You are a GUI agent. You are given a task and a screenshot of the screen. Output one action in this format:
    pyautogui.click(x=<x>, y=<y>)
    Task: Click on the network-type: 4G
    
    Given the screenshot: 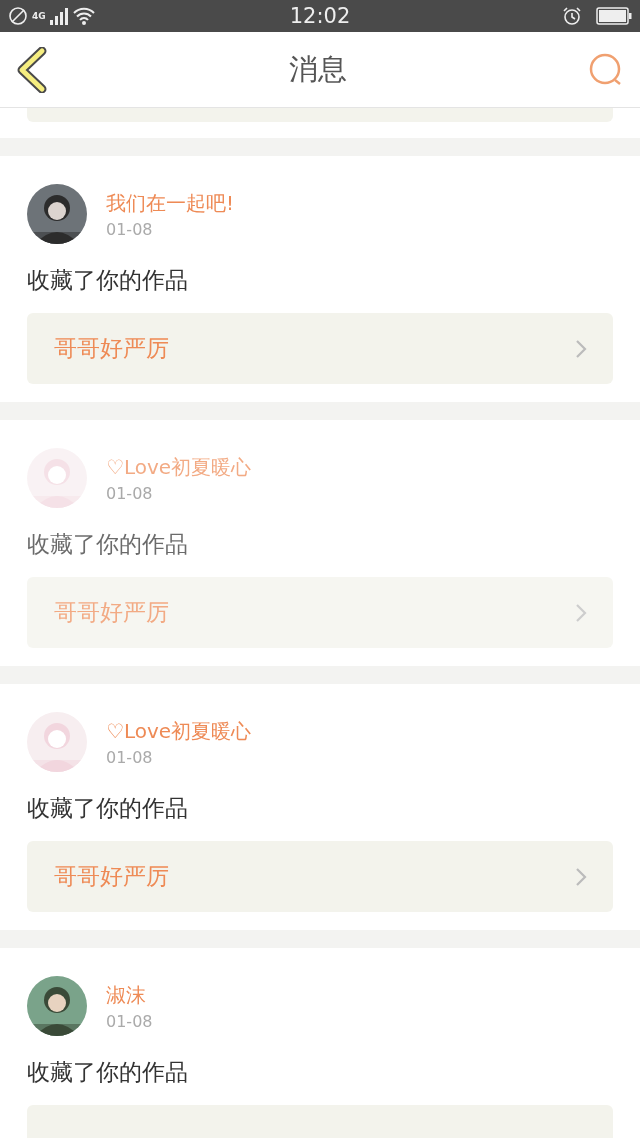 What is the action you would take?
    pyautogui.click(x=39, y=16)
    